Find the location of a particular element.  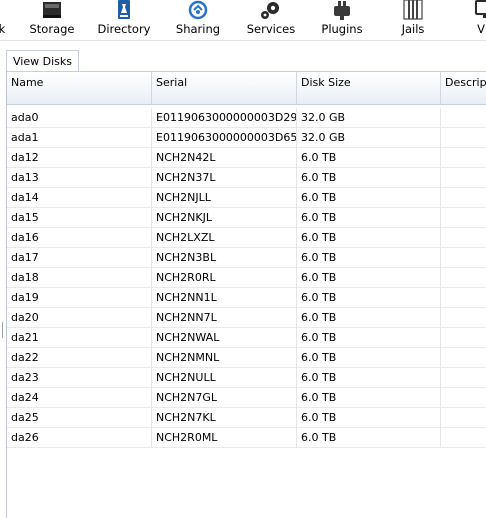

toolbar-item-plugins: Plugins is located at coordinates (342, 20).